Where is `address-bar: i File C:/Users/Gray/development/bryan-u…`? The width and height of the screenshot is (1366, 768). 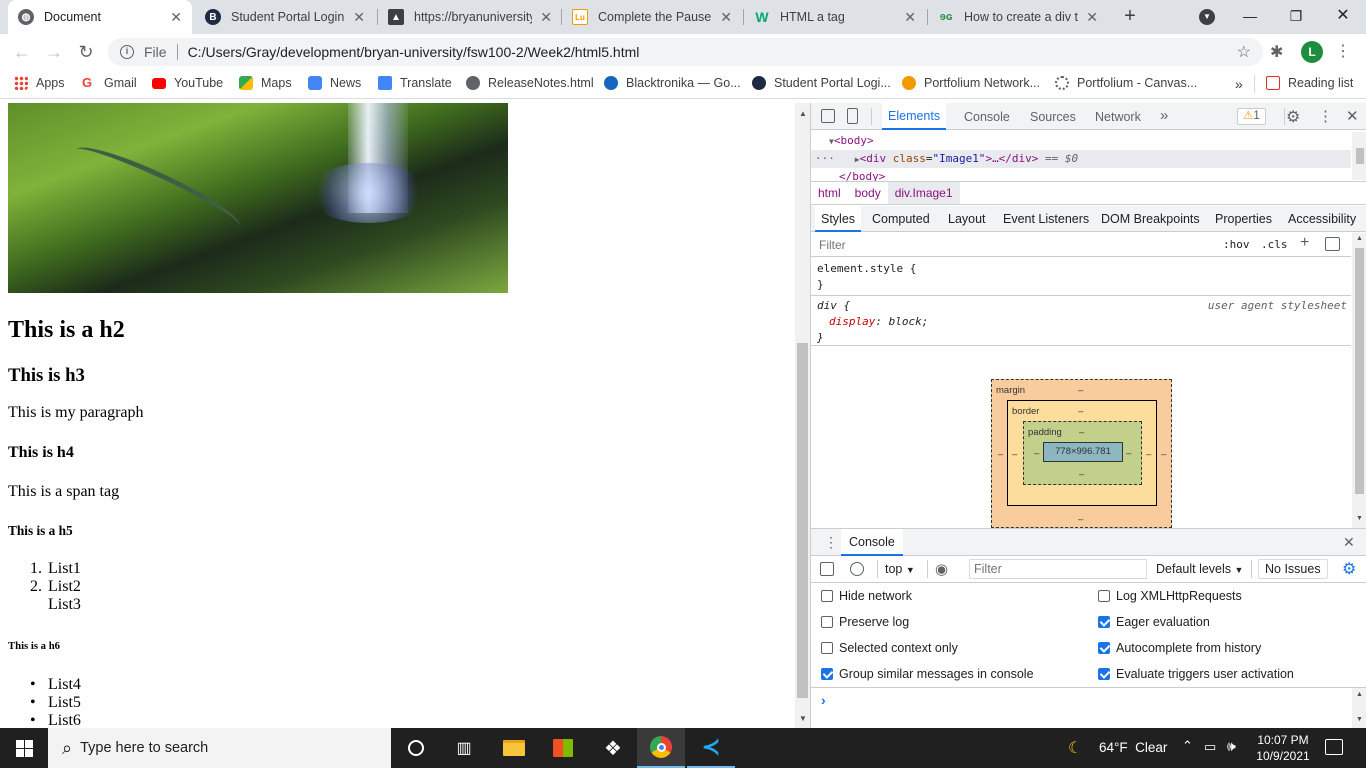
address-bar: i File C:/Users/Gray/development/bryan-u… is located at coordinates (685, 52).